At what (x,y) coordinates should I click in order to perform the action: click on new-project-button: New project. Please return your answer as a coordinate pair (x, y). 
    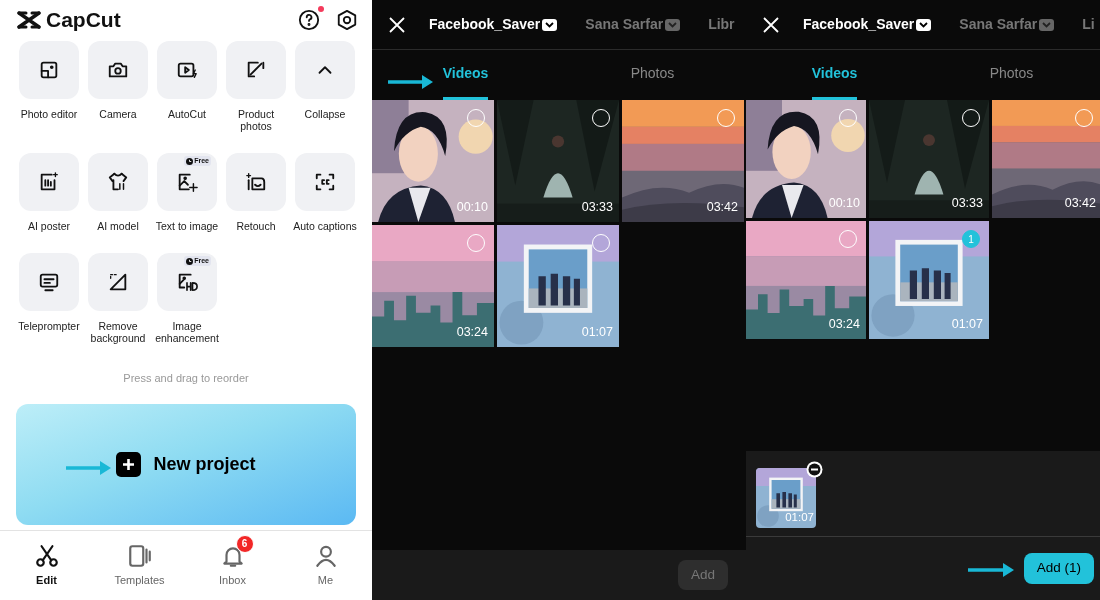
    Looking at the image, I should click on (186, 464).